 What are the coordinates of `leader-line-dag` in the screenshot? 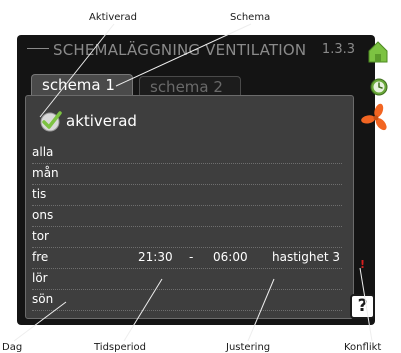 It's located at (40, 321).